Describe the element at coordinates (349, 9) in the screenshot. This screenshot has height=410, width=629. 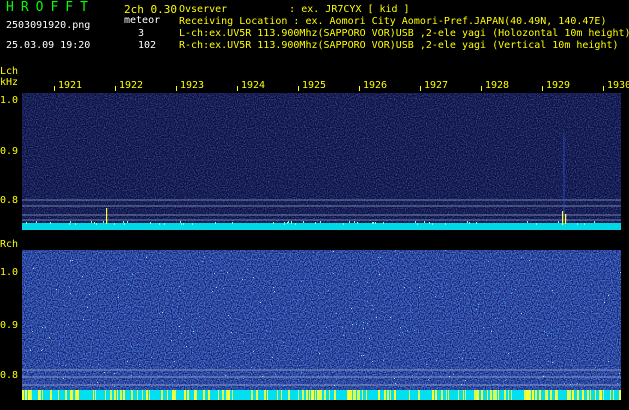
I see `observer-value: : ex. JR7CYX [ kid ]` at that location.